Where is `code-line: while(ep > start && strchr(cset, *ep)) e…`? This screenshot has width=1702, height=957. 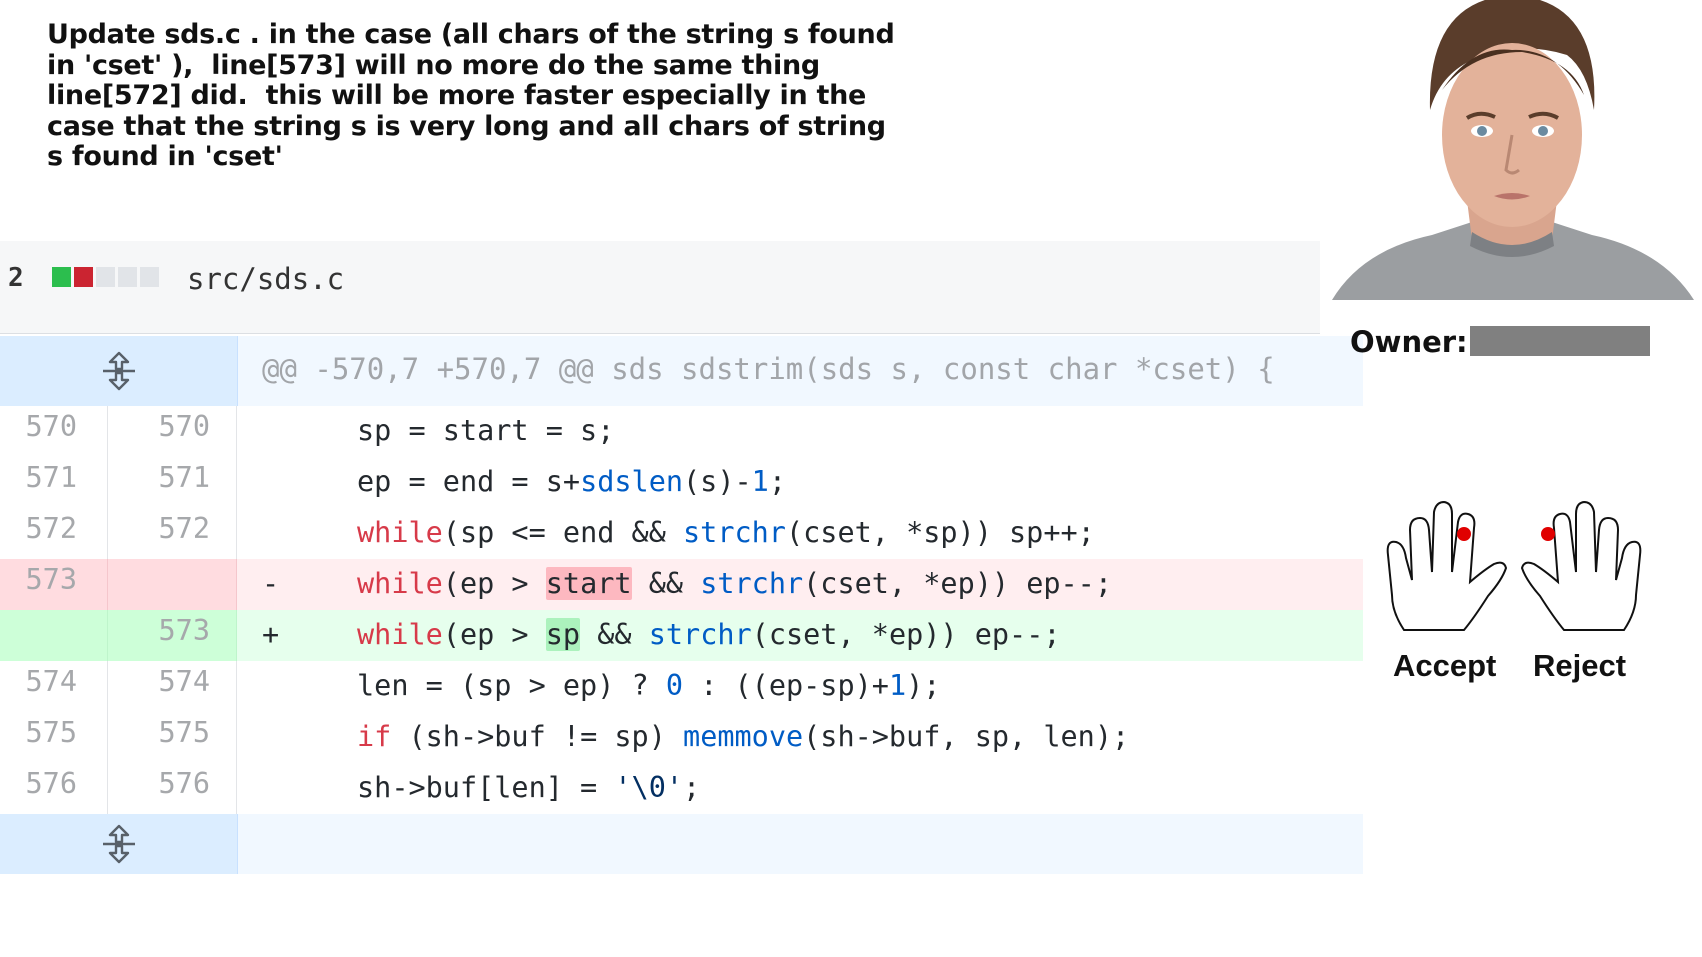 code-line: while(ep > start && strchr(cset, *ep)) e… is located at coordinates (734, 583).